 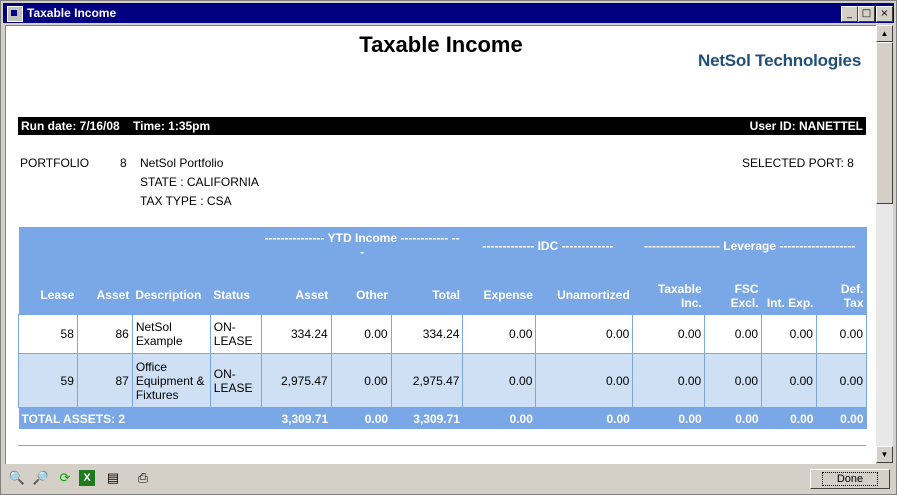 I want to click on total-ytd-total: 3,309.71, so click(x=427, y=418).